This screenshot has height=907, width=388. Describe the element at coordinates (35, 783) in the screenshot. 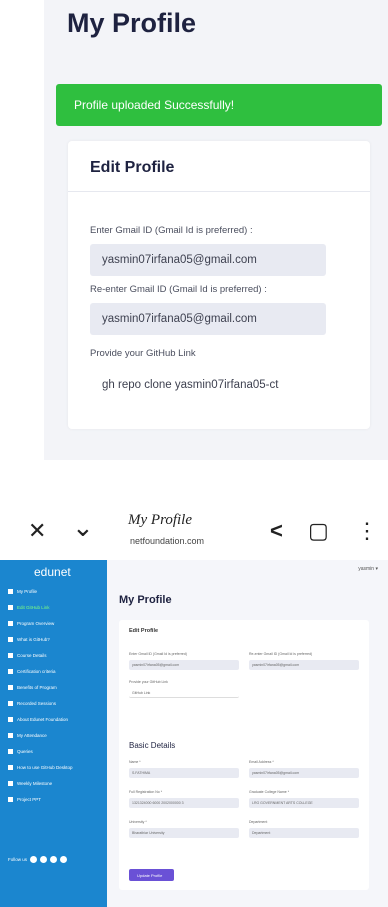

I see `sidebar-item-label: Weekly Milestone` at that location.